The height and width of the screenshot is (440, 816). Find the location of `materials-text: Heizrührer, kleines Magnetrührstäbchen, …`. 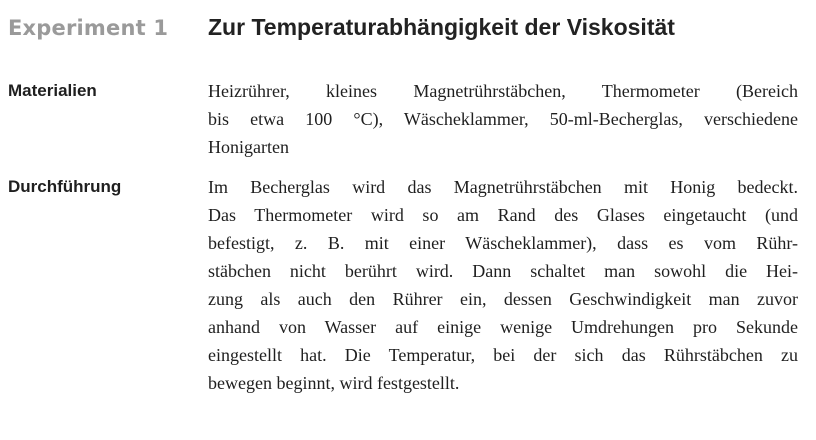

materials-text: Heizrührer, kleines Magnetrührstäbchen, … is located at coordinates (503, 119).